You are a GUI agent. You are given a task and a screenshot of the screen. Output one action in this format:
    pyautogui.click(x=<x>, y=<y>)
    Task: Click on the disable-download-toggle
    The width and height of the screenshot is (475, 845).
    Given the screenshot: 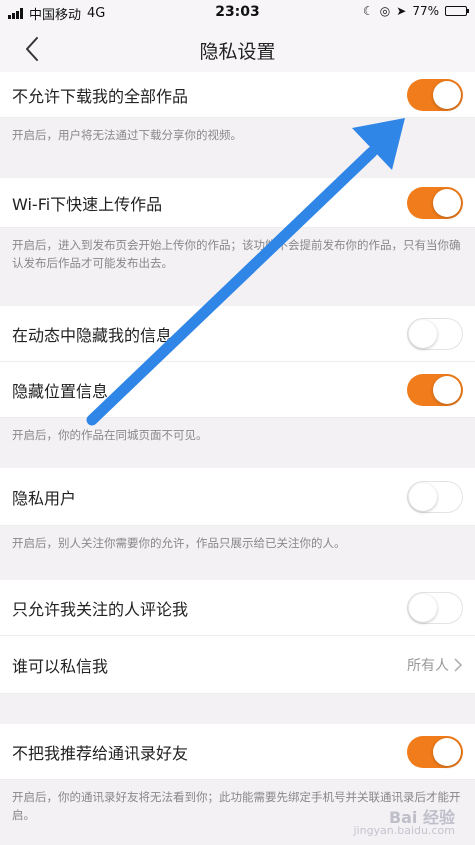 What is the action you would take?
    pyautogui.click(x=435, y=94)
    